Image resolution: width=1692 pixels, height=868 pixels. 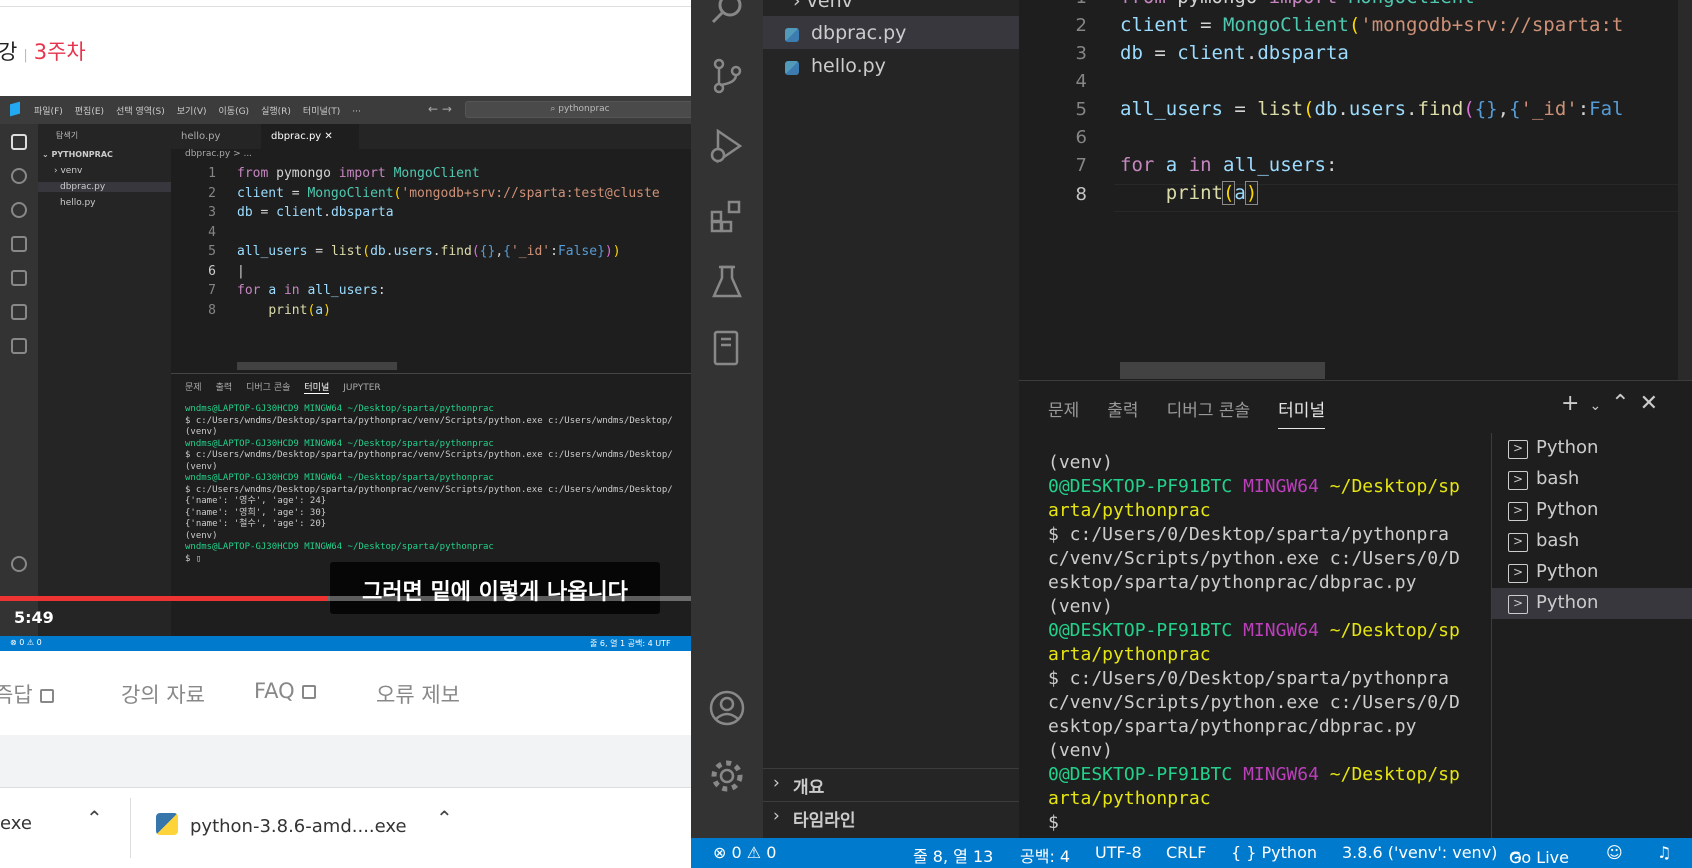 What do you see at coordinates (891, 32) in the screenshot?
I see `file-dbprac: dbprac.py` at bounding box center [891, 32].